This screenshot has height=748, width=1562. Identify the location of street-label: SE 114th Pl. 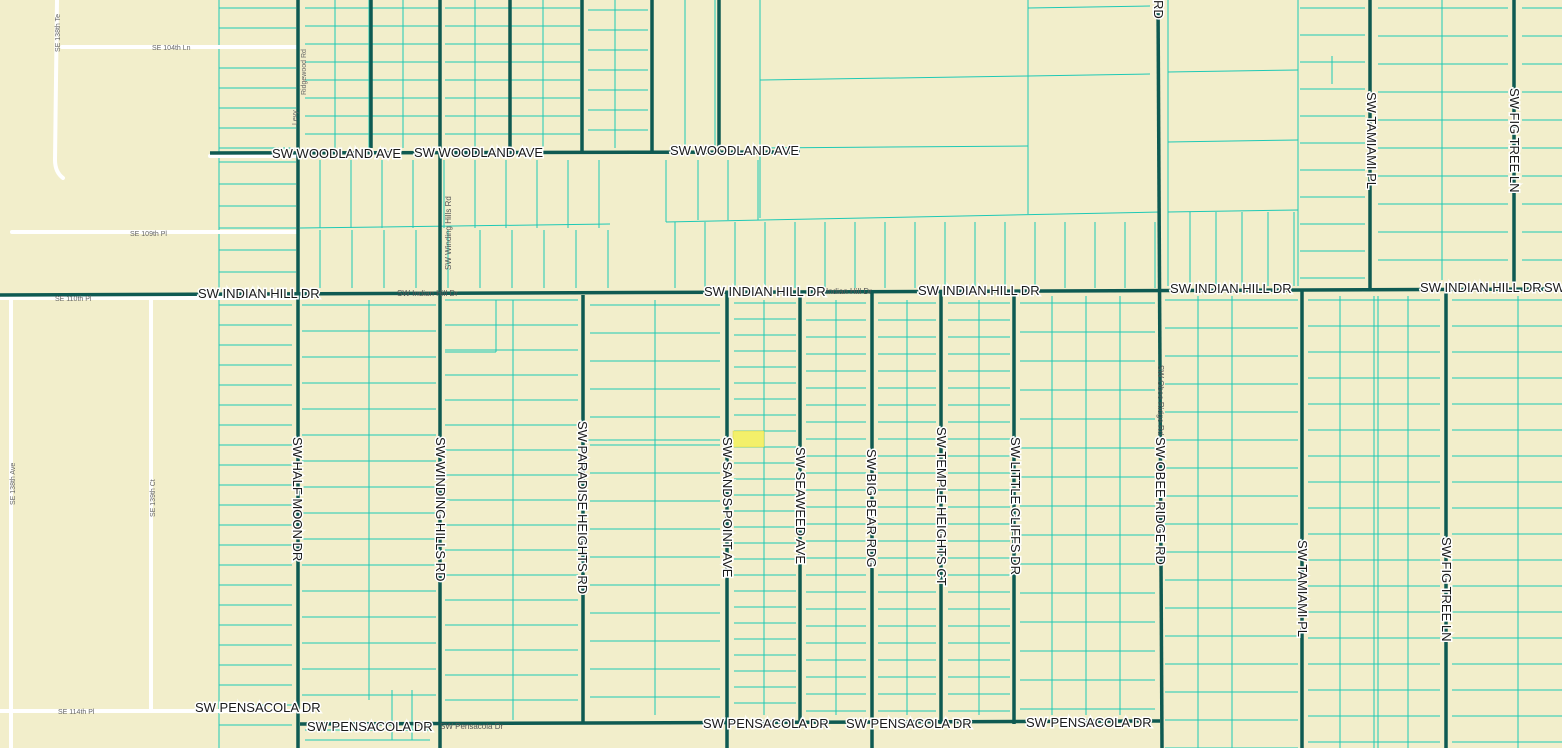
(76, 712).